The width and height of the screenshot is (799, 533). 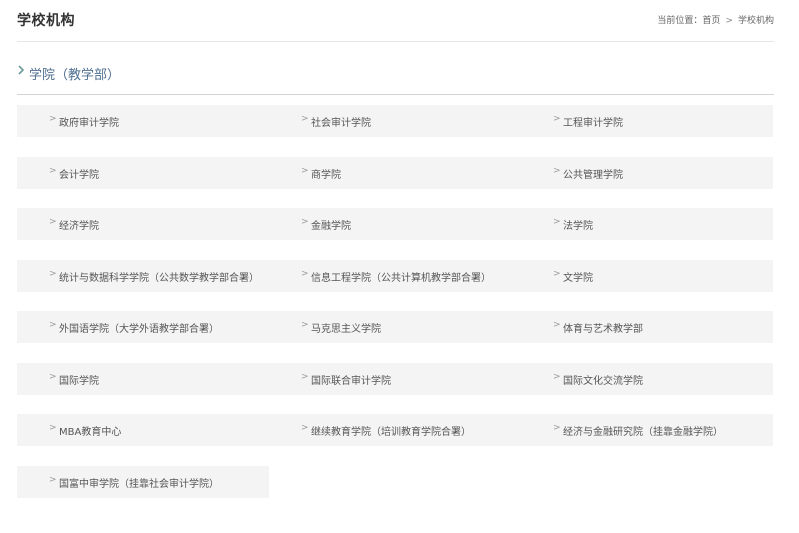 I want to click on college-link: > 文学院, so click(x=647, y=275).